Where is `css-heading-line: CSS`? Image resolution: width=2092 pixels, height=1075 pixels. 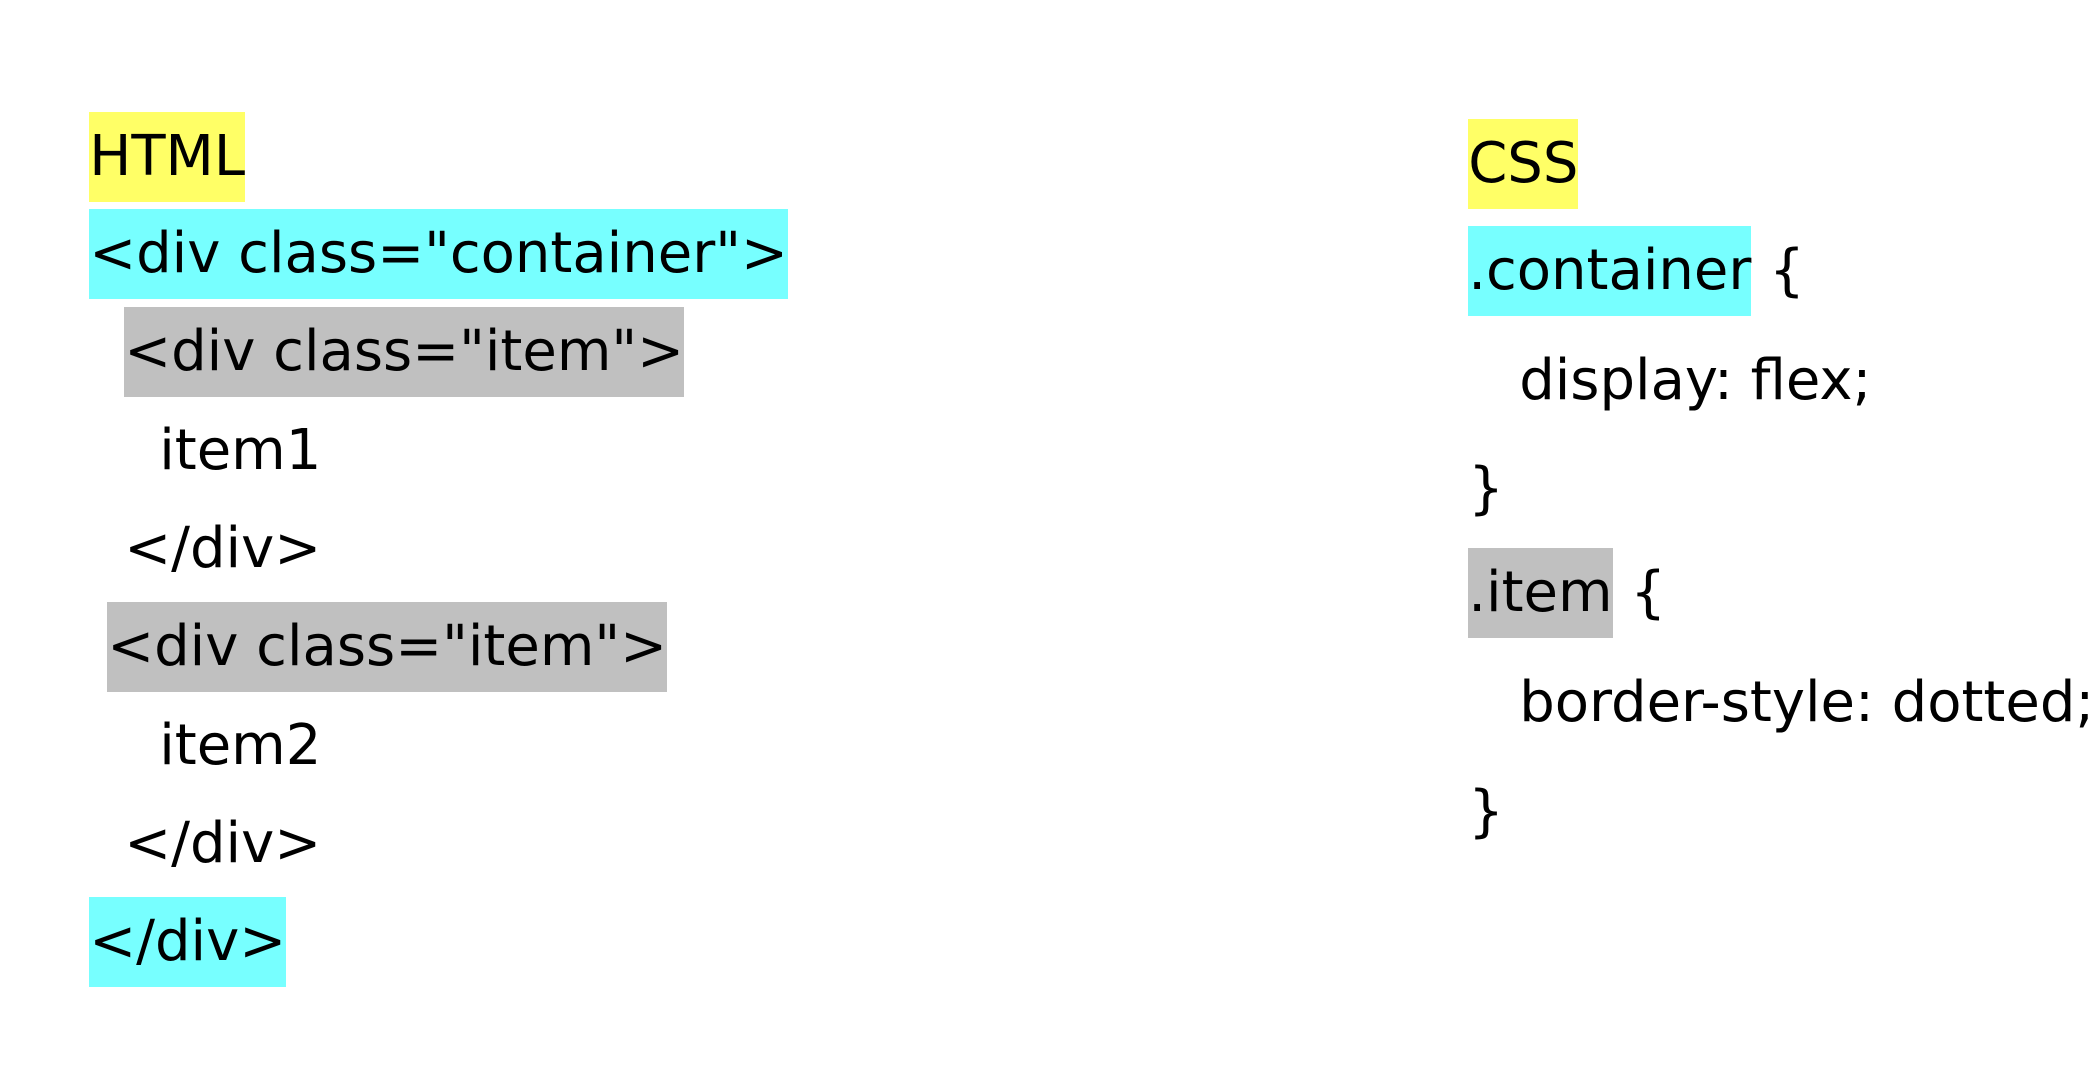 css-heading-line: CSS is located at coordinates (1488, 120).